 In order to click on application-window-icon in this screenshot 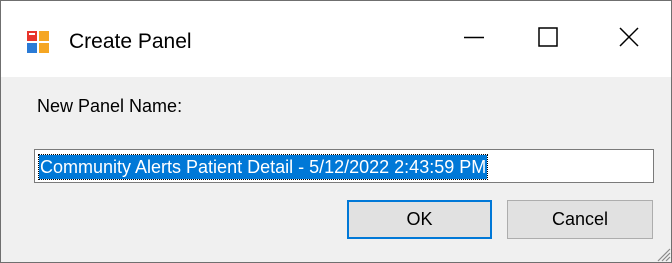, I will do `click(38, 42)`.